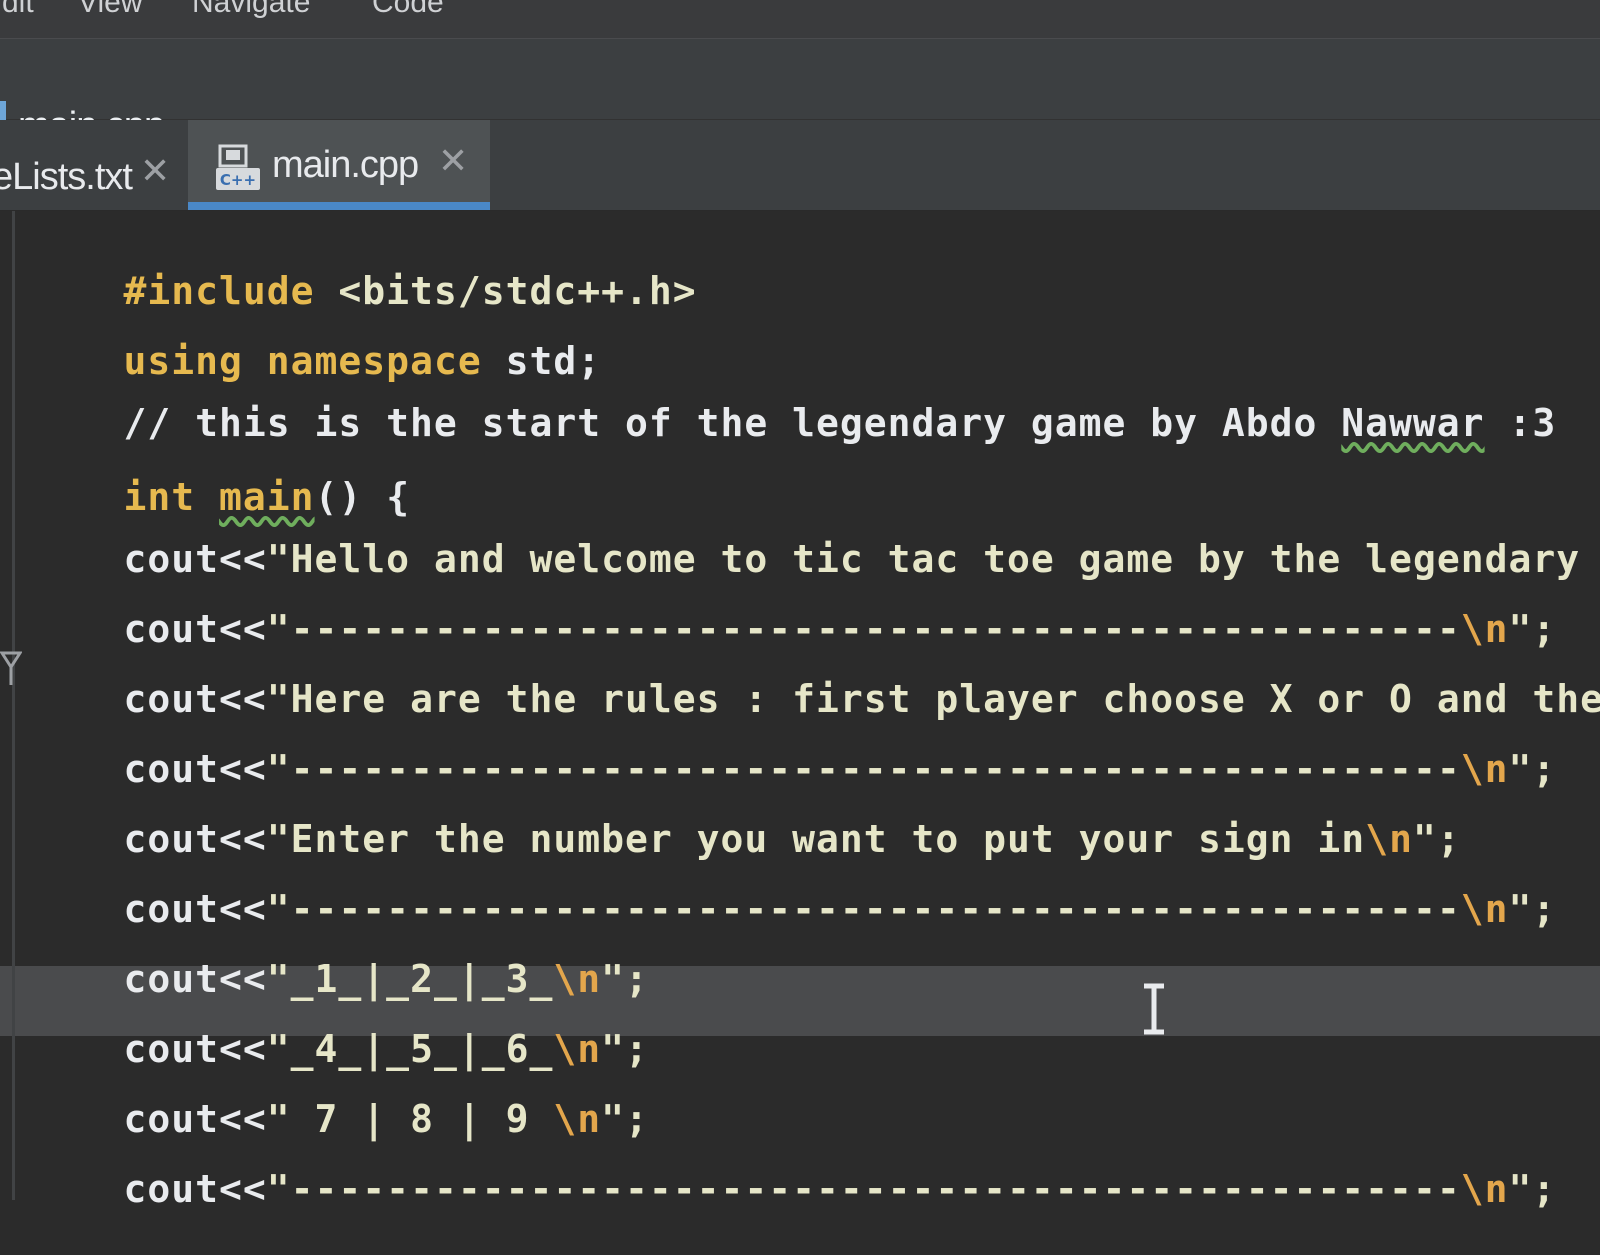 The width and height of the screenshot is (1600, 1255). Describe the element at coordinates (11, 669) in the screenshot. I see `fold-icon` at that location.